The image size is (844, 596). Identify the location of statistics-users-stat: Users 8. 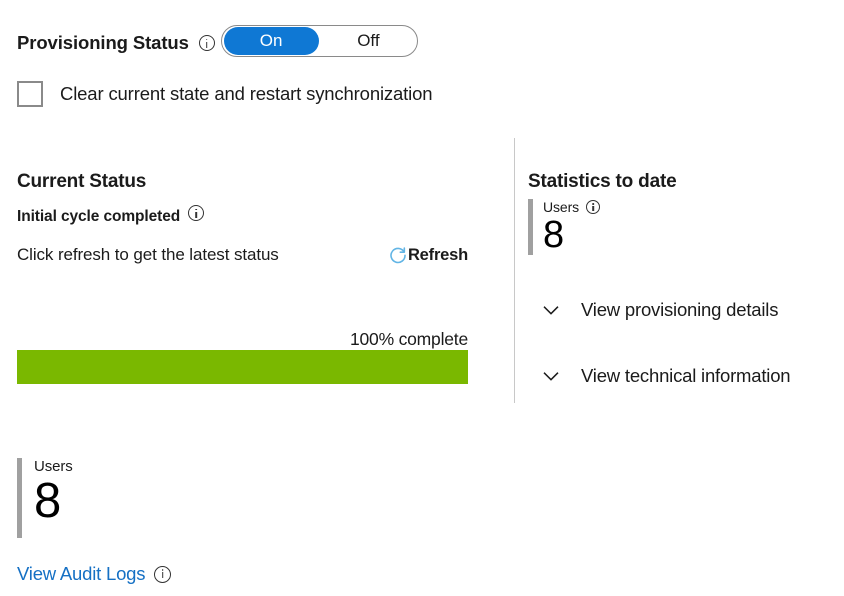
(564, 227).